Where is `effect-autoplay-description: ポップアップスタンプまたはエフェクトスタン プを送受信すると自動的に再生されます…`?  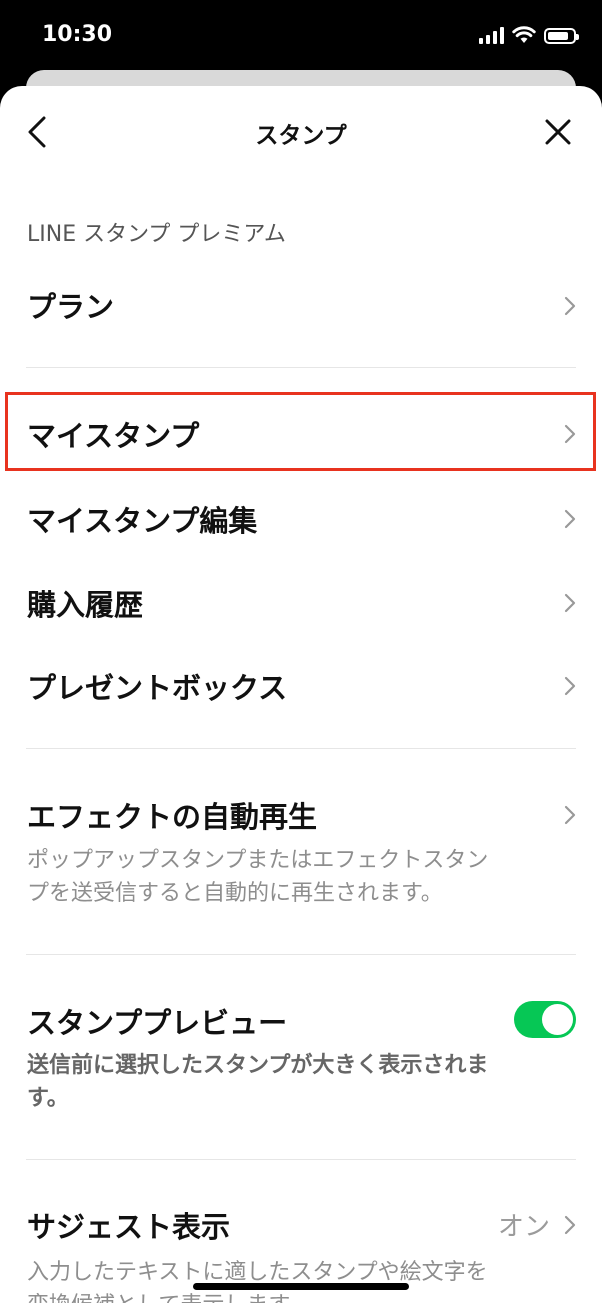 effect-autoplay-description: ポップアップスタンプまたはエフェクトスタン プを送受信すると自動的に再生されます… is located at coordinates (297, 877).